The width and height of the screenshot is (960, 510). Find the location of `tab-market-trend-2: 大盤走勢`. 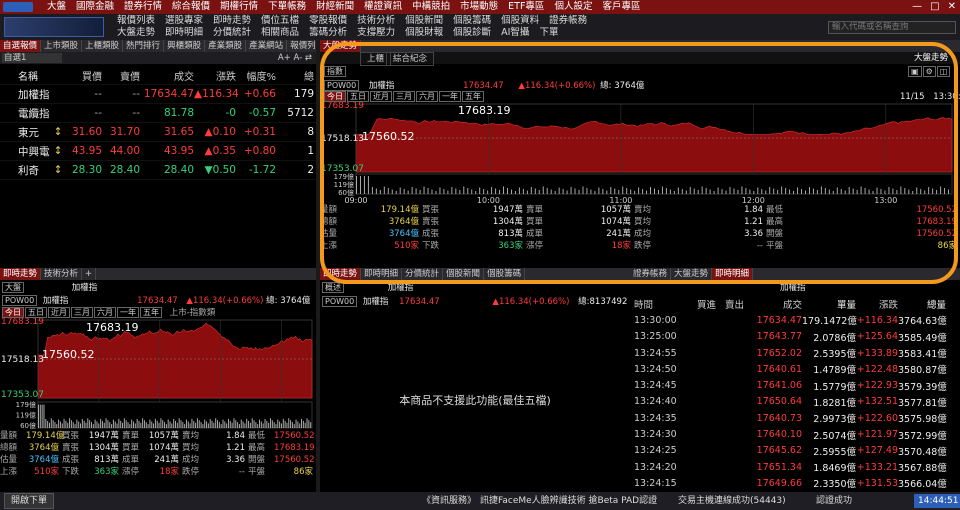

tab-market-trend-2: 大盤走勢 is located at coordinates (692, 274).